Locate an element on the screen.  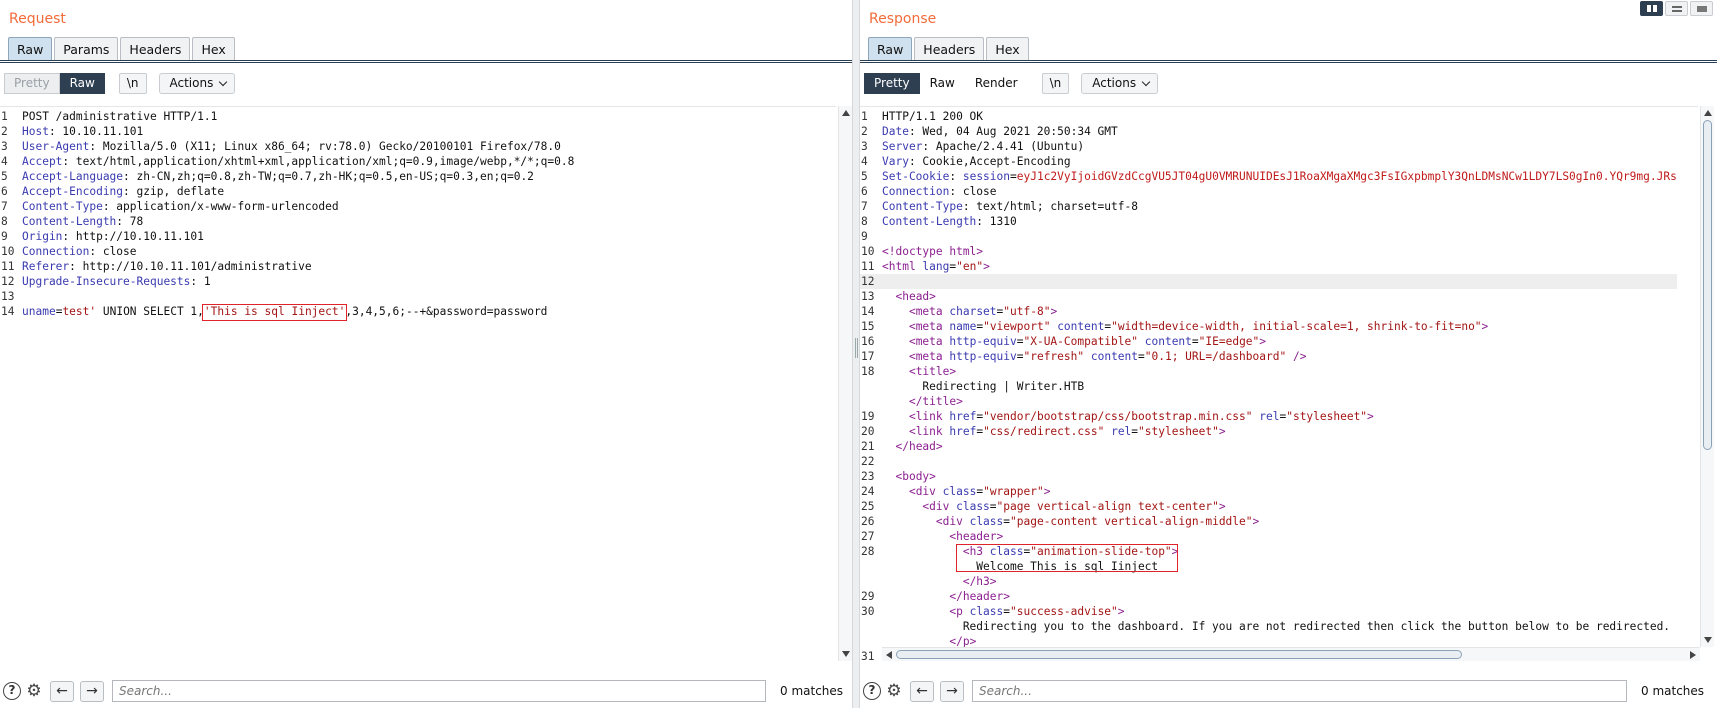
scroll-right-icon is located at coordinates (1693, 655).